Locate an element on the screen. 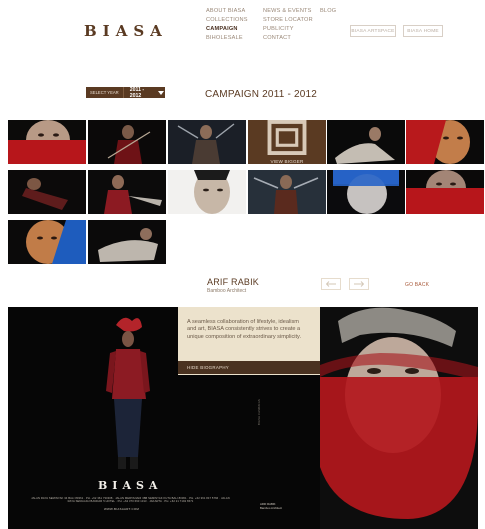 This screenshot has height=529, width=485. nav-column-3: BLOG is located at coordinates (328, 11).